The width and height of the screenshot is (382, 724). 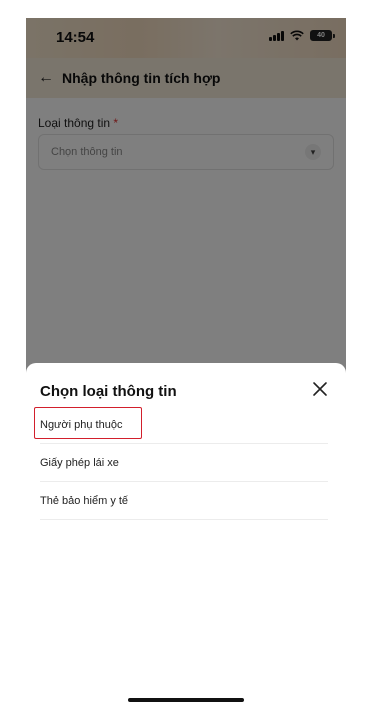 What do you see at coordinates (184, 425) in the screenshot?
I see `option-dependent: Người phụ thuộc` at bounding box center [184, 425].